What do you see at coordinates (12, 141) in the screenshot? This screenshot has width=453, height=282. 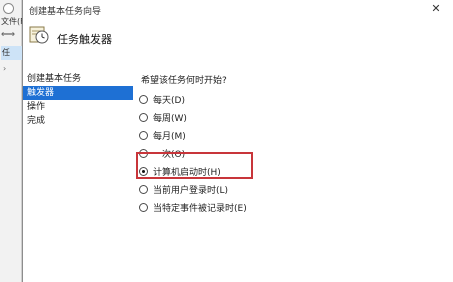 I see `background-app-window: 文件(F ⇐⇒ 任 ›` at bounding box center [12, 141].